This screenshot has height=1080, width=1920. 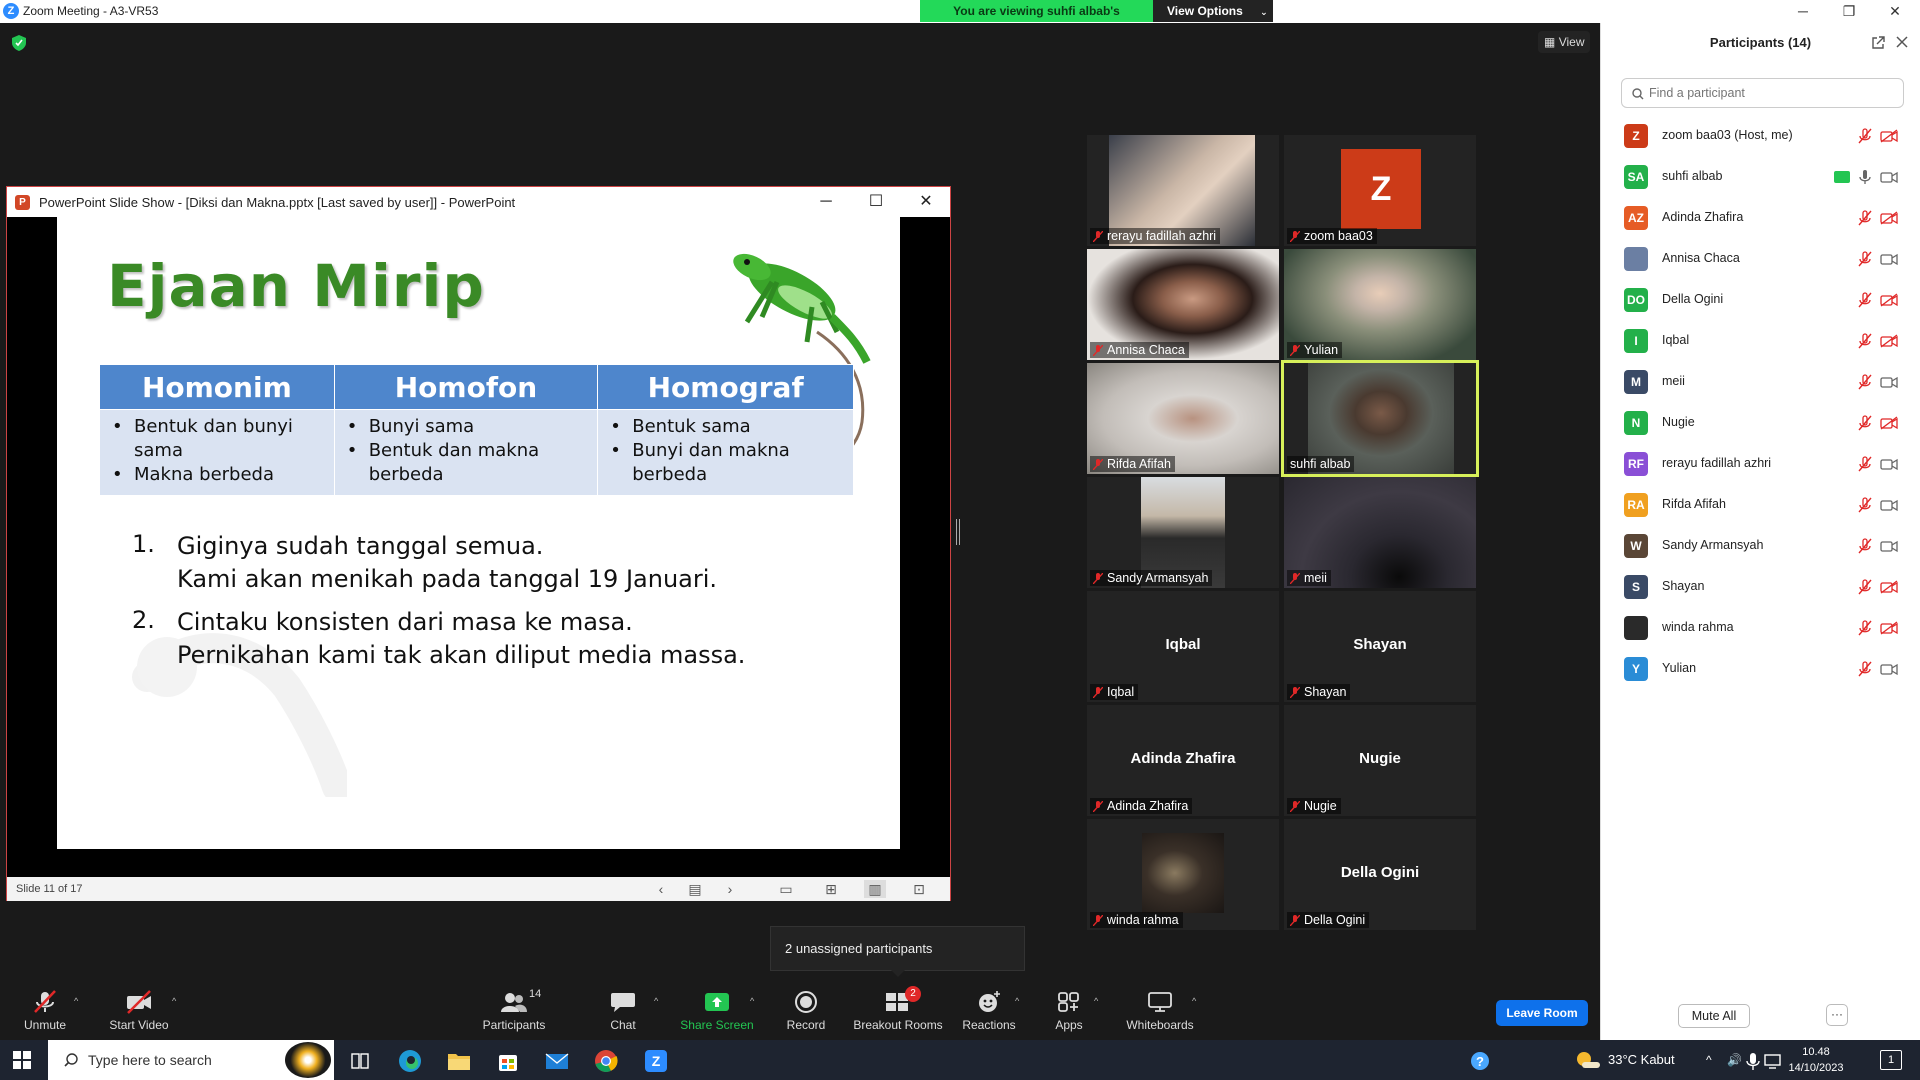 I want to click on restore-button: ❐, so click(x=1849, y=11).